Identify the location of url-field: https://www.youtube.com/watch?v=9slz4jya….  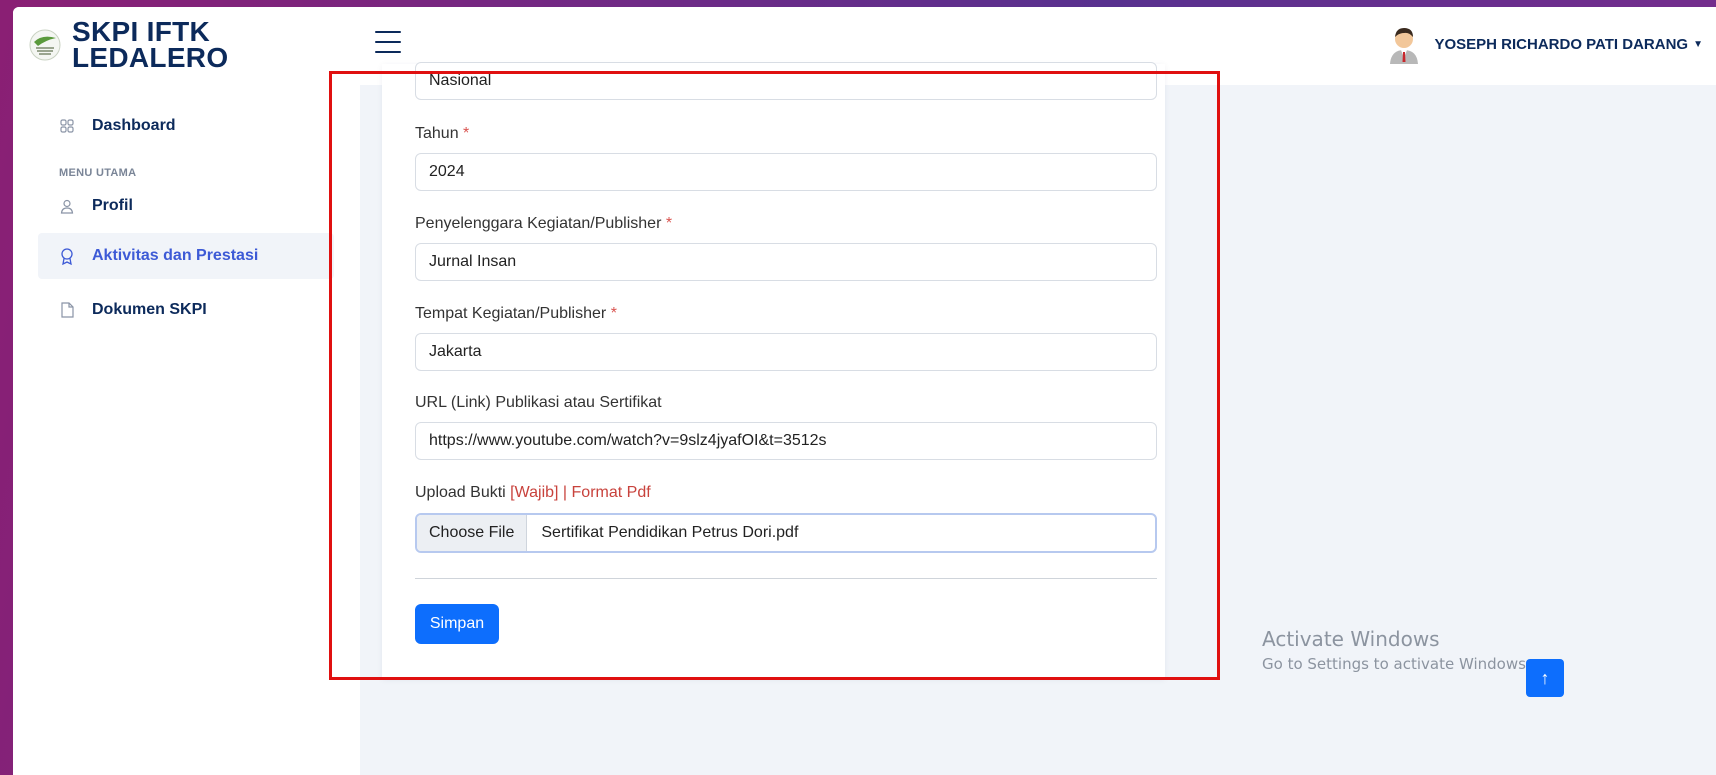
(786, 441).